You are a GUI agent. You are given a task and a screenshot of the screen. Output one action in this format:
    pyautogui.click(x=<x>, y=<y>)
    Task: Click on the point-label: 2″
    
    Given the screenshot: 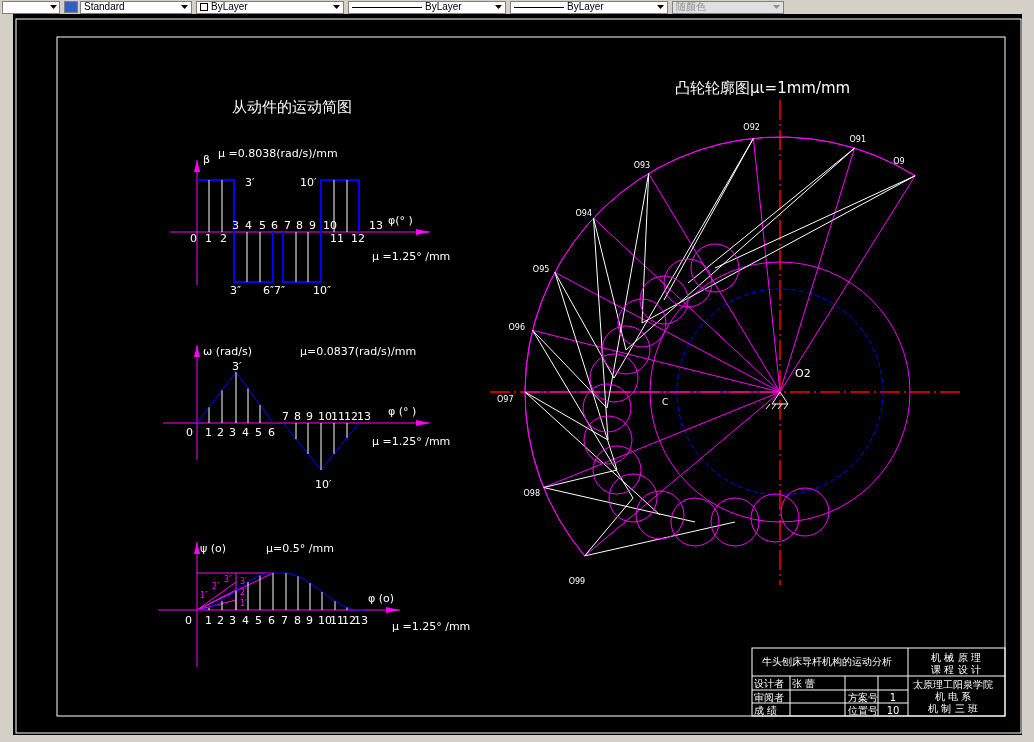 What is the action you would take?
    pyautogui.click(x=216, y=586)
    